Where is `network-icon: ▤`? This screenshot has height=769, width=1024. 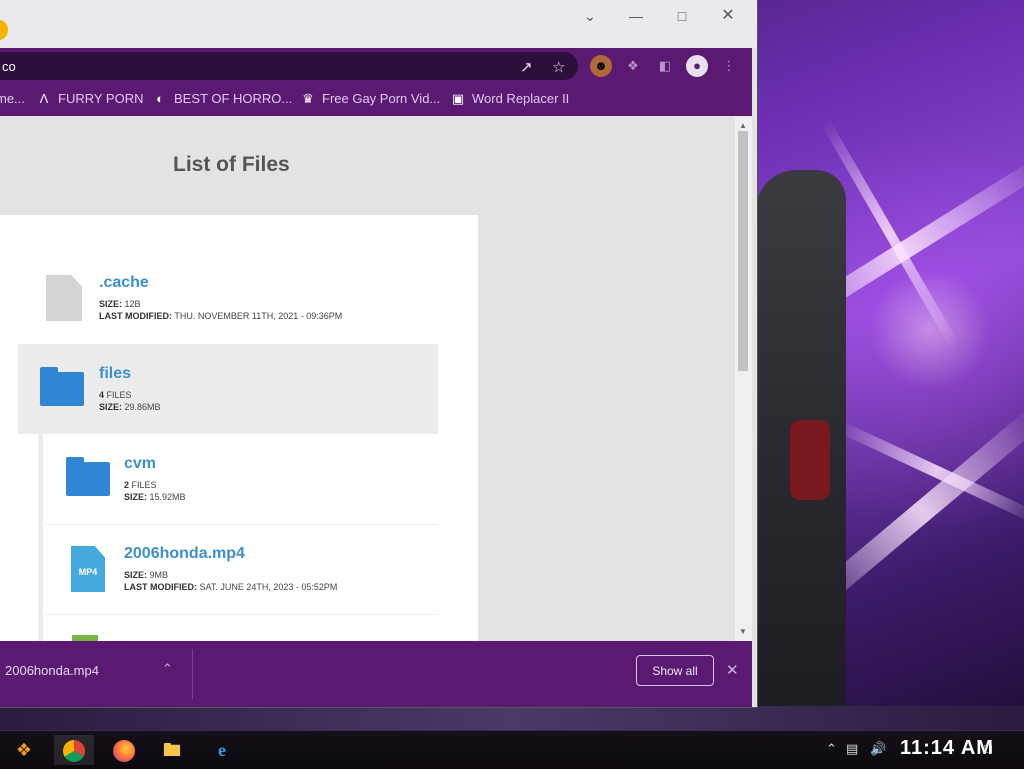 network-icon: ▤ is located at coordinates (852, 749).